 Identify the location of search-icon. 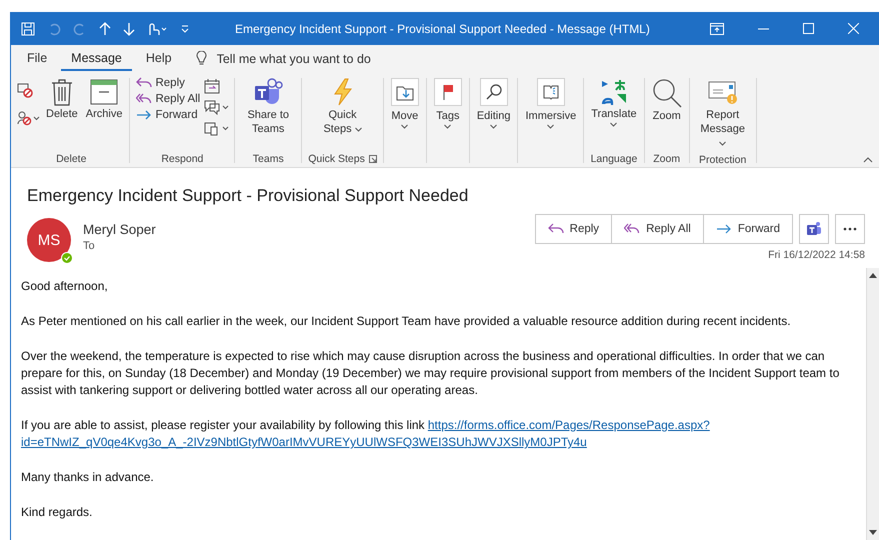
(493, 92).